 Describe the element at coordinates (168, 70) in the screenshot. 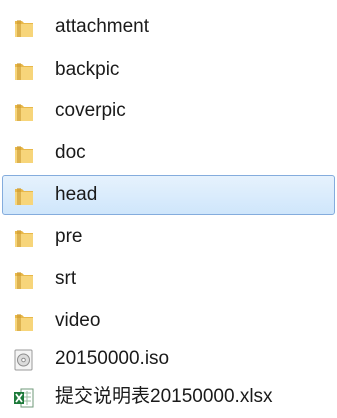

I see `file-row-backpic: backpic` at that location.